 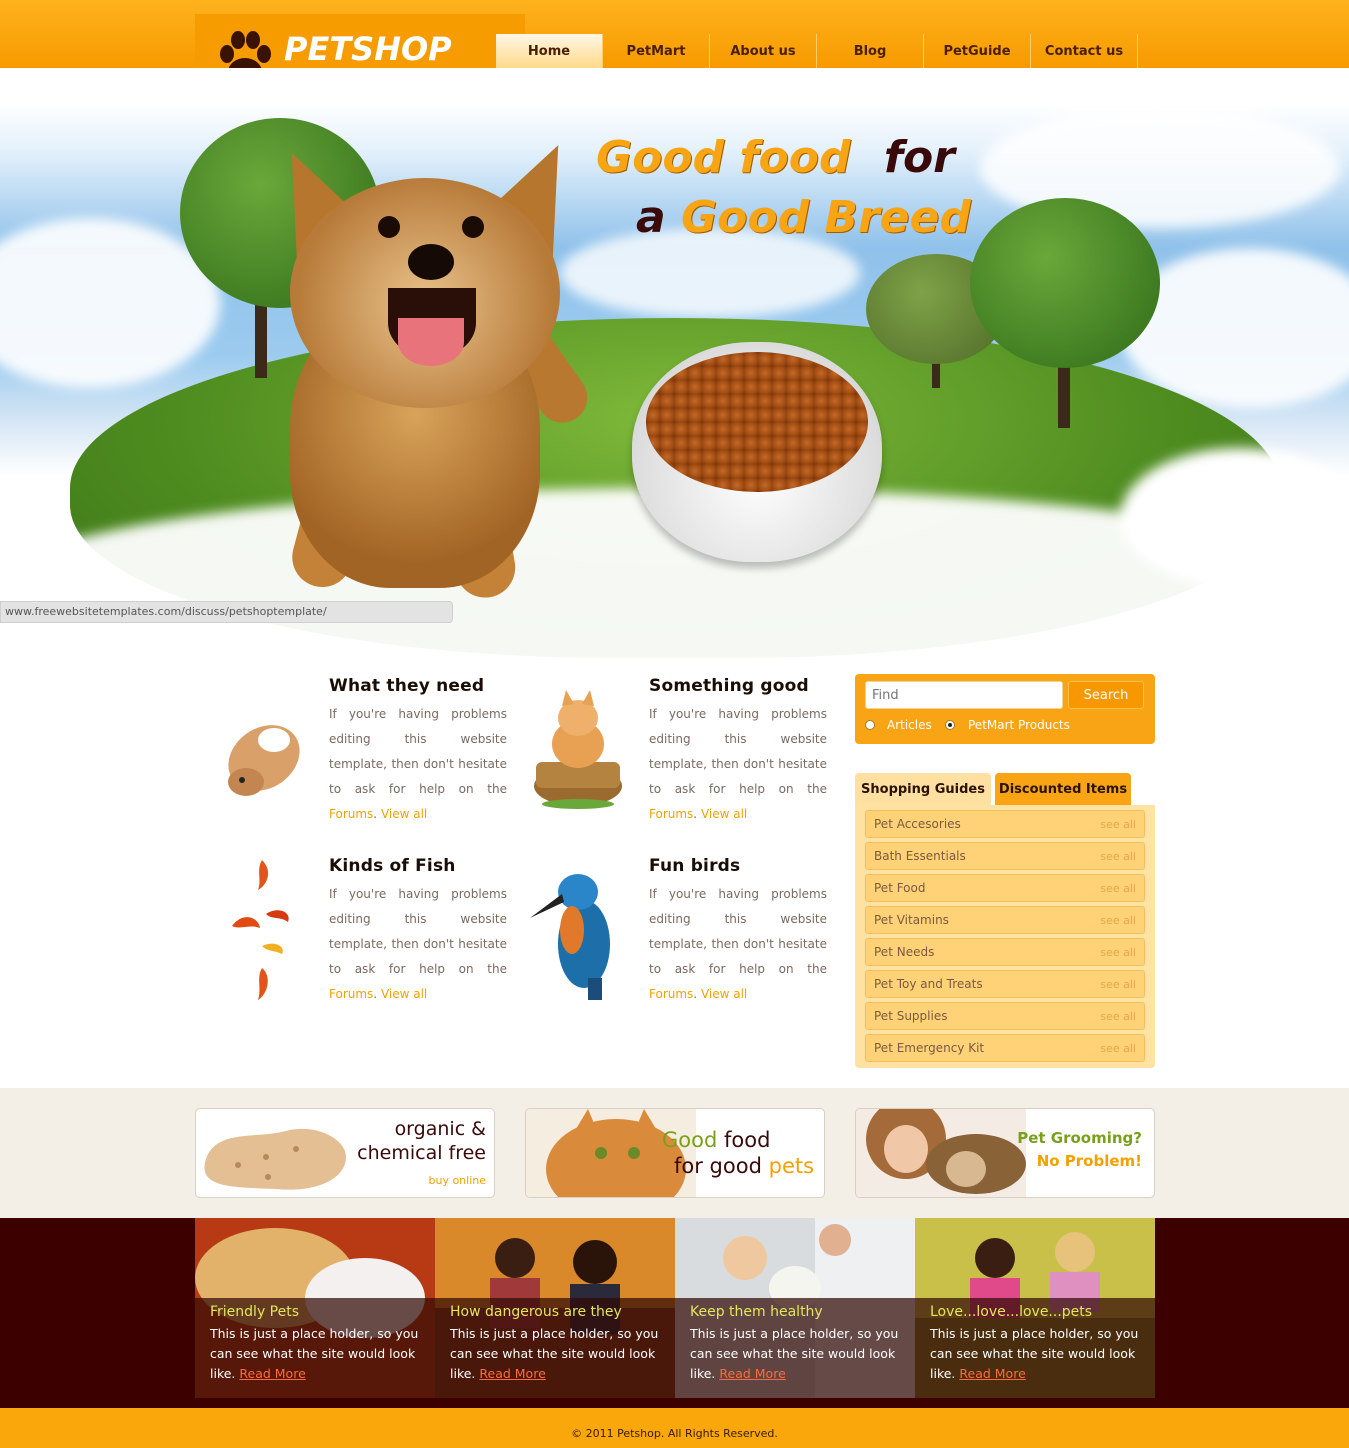 What do you see at coordinates (651, 217) in the screenshot?
I see `hero-headline-a: a` at bounding box center [651, 217].